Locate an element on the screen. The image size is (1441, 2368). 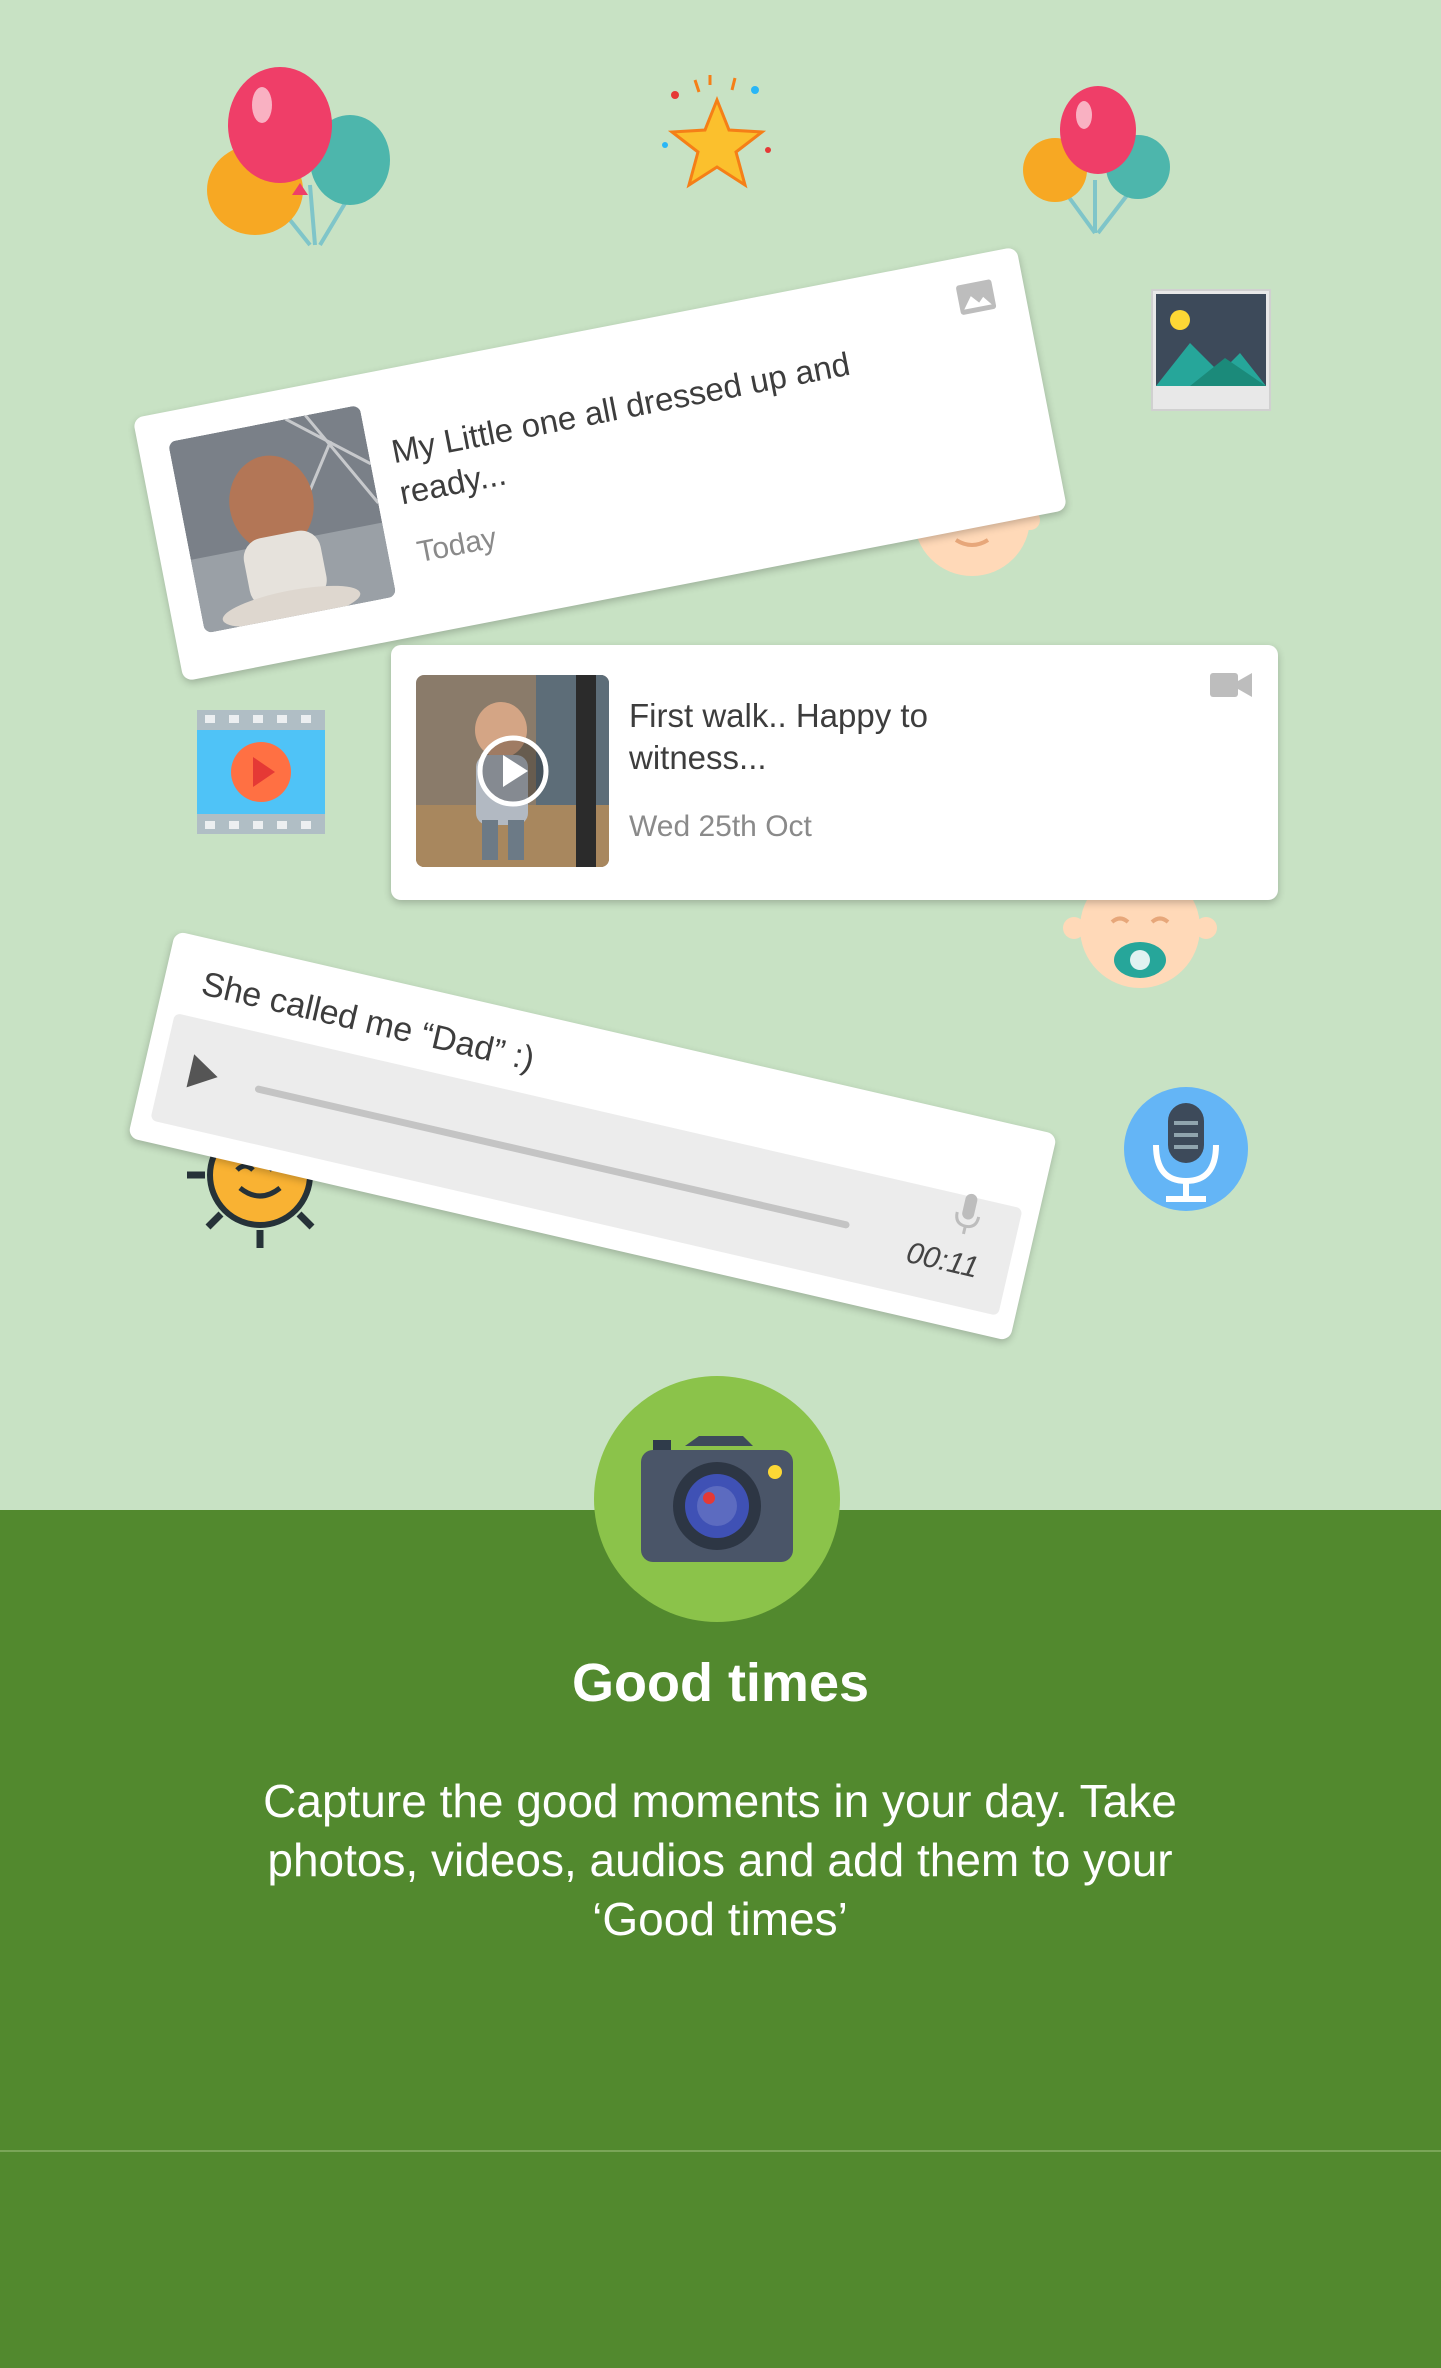
microphone-badge-icon is located at coordinates (1186, 1149).